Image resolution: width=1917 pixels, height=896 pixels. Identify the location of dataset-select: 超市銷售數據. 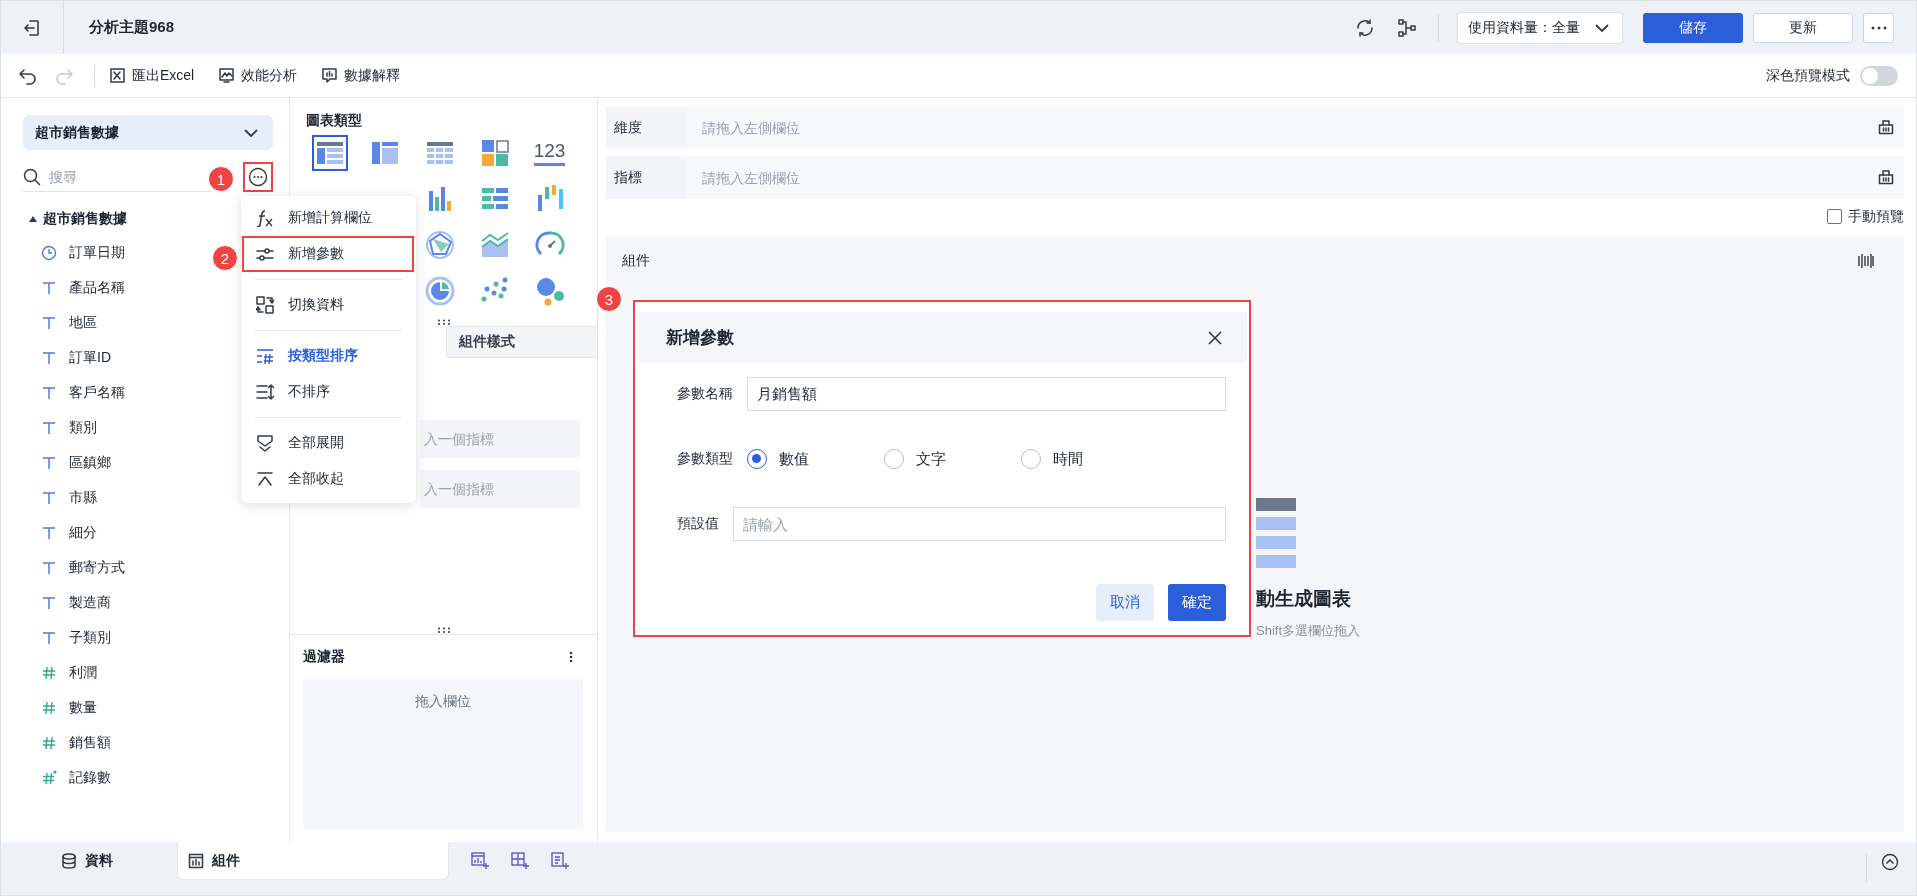
(148, 132).